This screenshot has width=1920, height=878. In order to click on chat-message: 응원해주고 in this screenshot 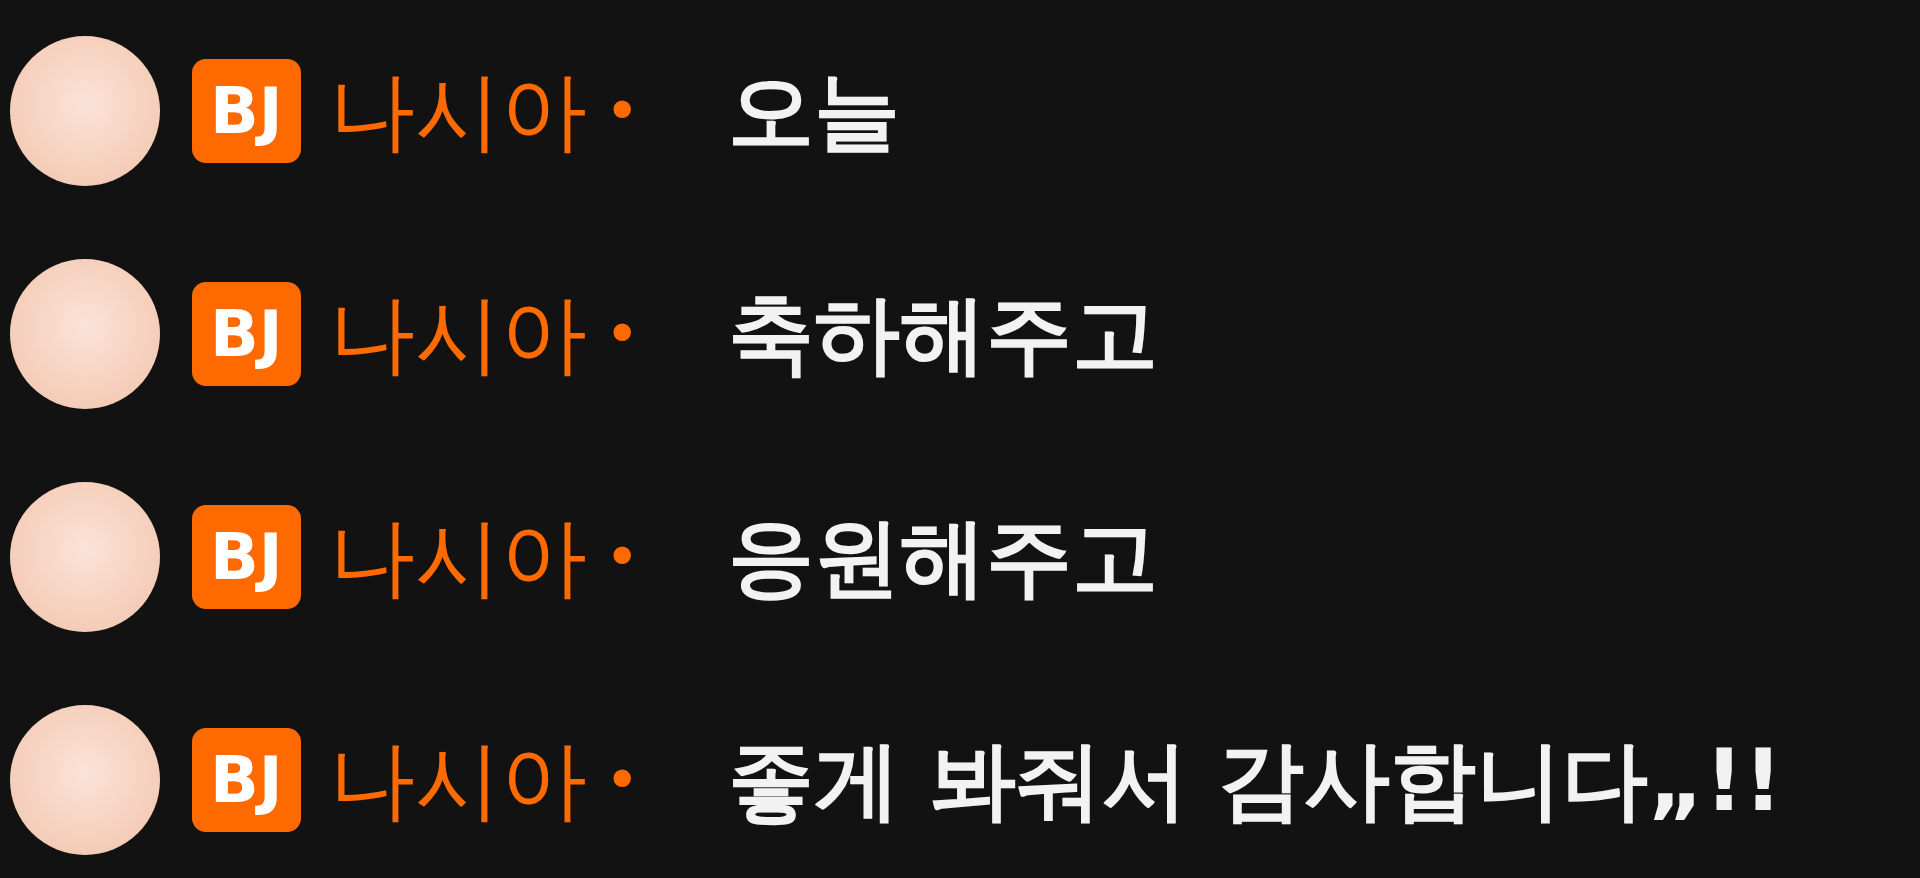, I will do `click(943, 557)`.